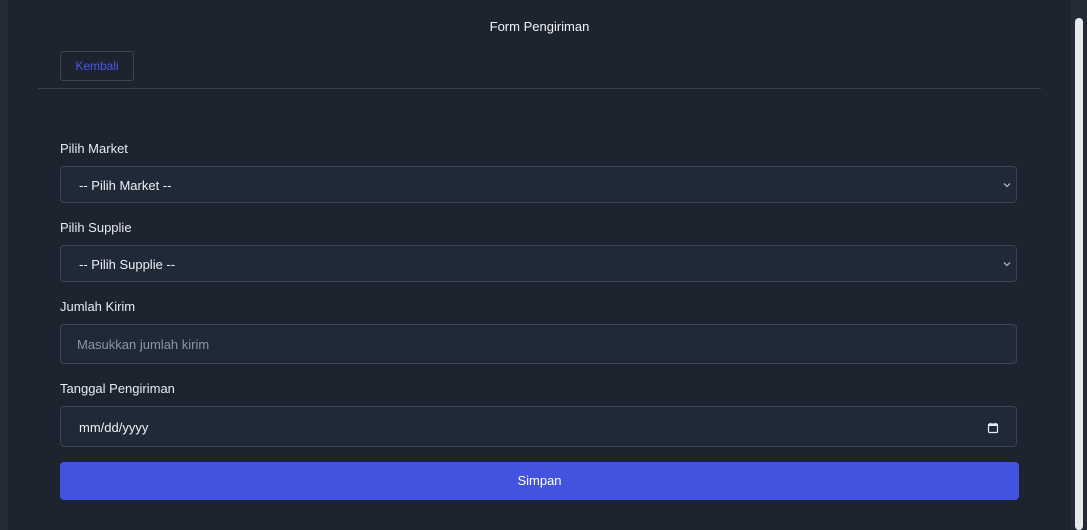  What do you see at coordinates (539, 481) in the screenshot?
I see `save-button: Simpan` at bounding box center [539, 481].